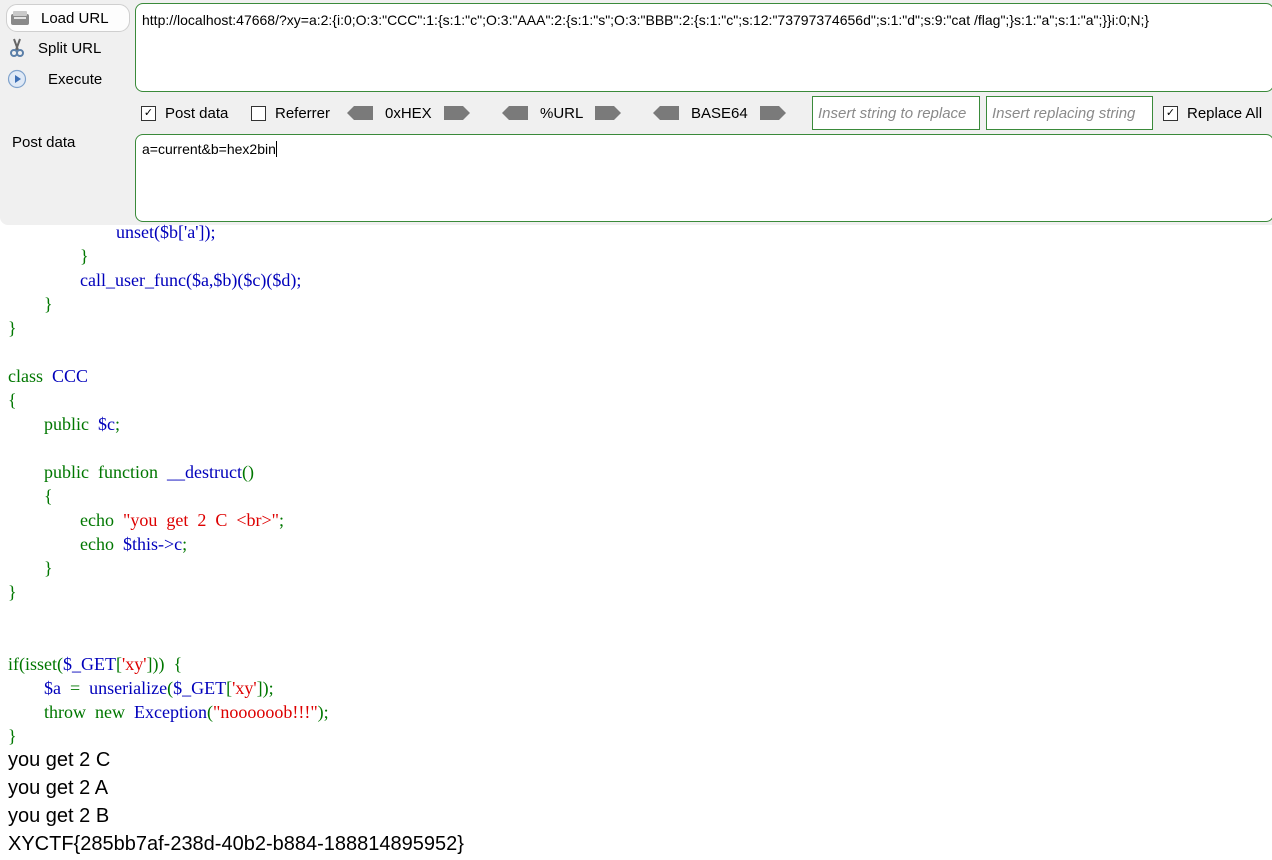 This screenshot has height=860, width=1272. Describe the element at coordinates (75, 79) in the screenshot. I see `execute-label: Execute` at that location.